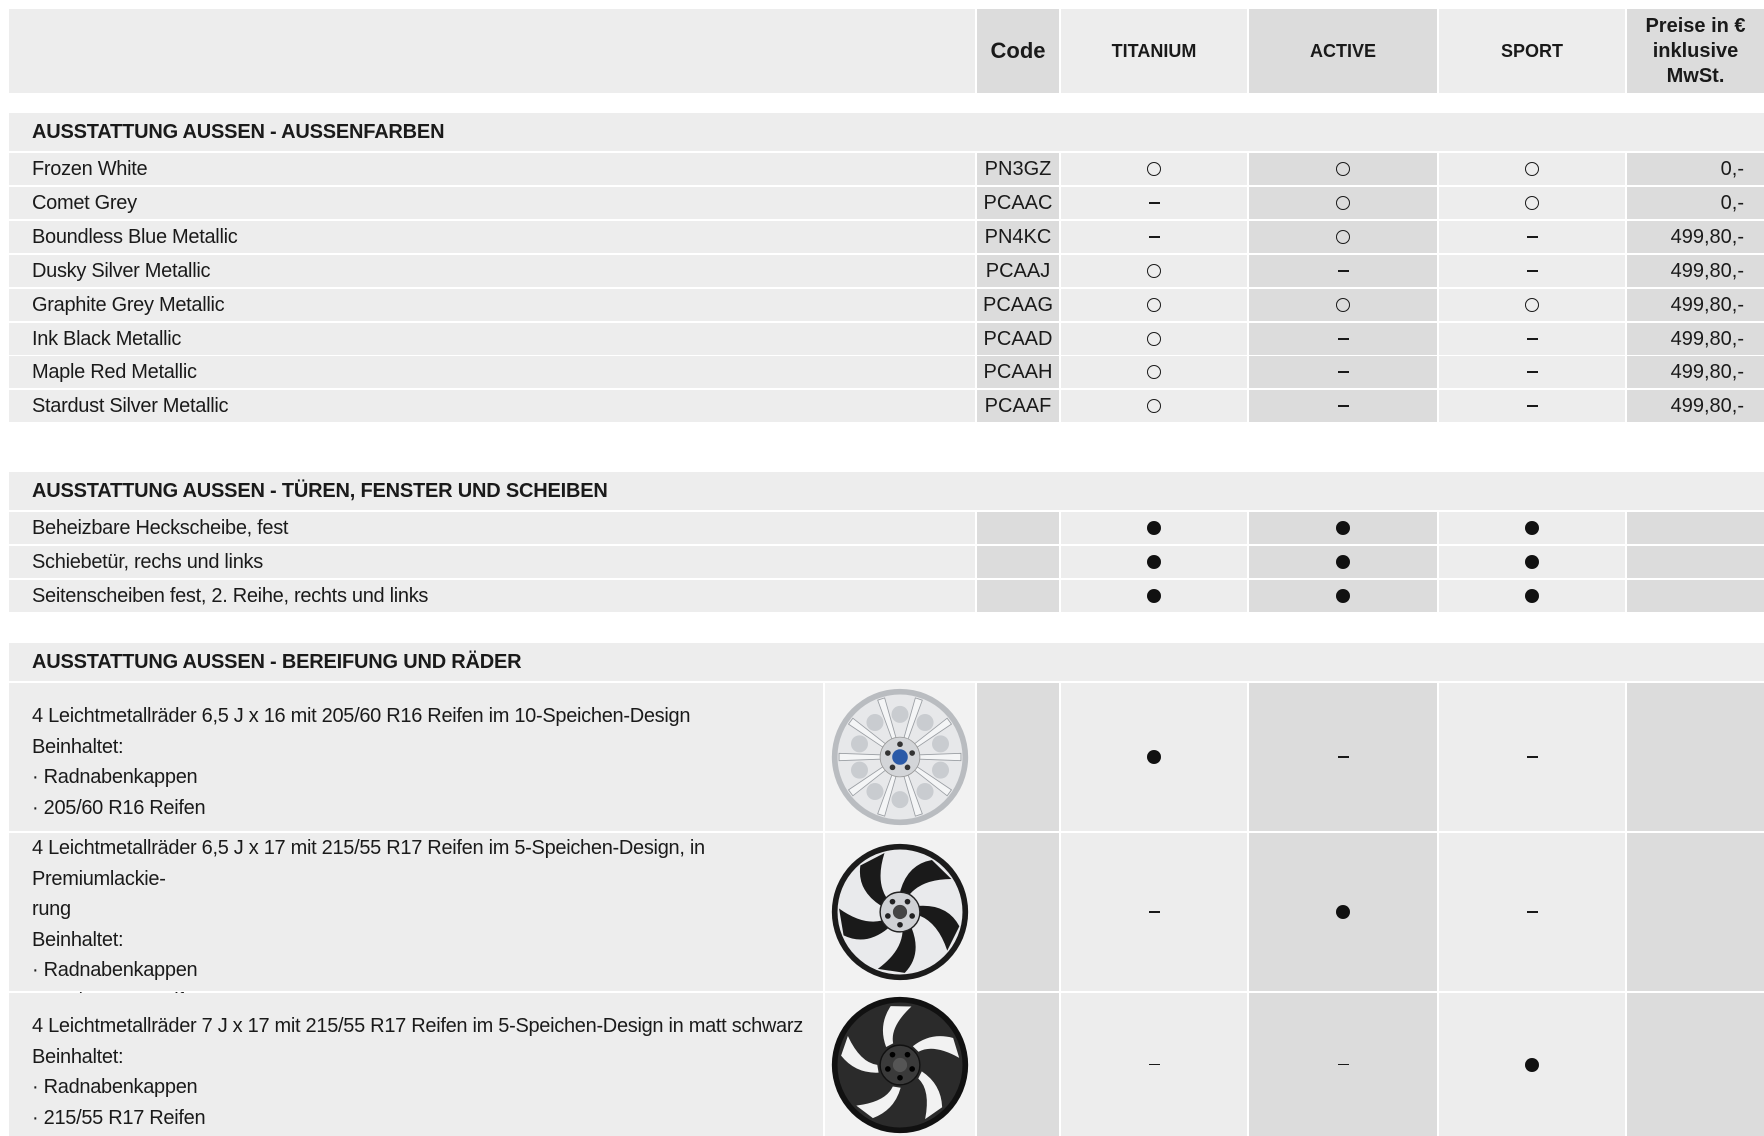 The image size is (1764, 1136). Describe the element at coordinates (886, 132) in the screenshot. I see `section-title-colors: AUSSTATTUNG AUSSEN - AUSSENFARBEN` at that location.